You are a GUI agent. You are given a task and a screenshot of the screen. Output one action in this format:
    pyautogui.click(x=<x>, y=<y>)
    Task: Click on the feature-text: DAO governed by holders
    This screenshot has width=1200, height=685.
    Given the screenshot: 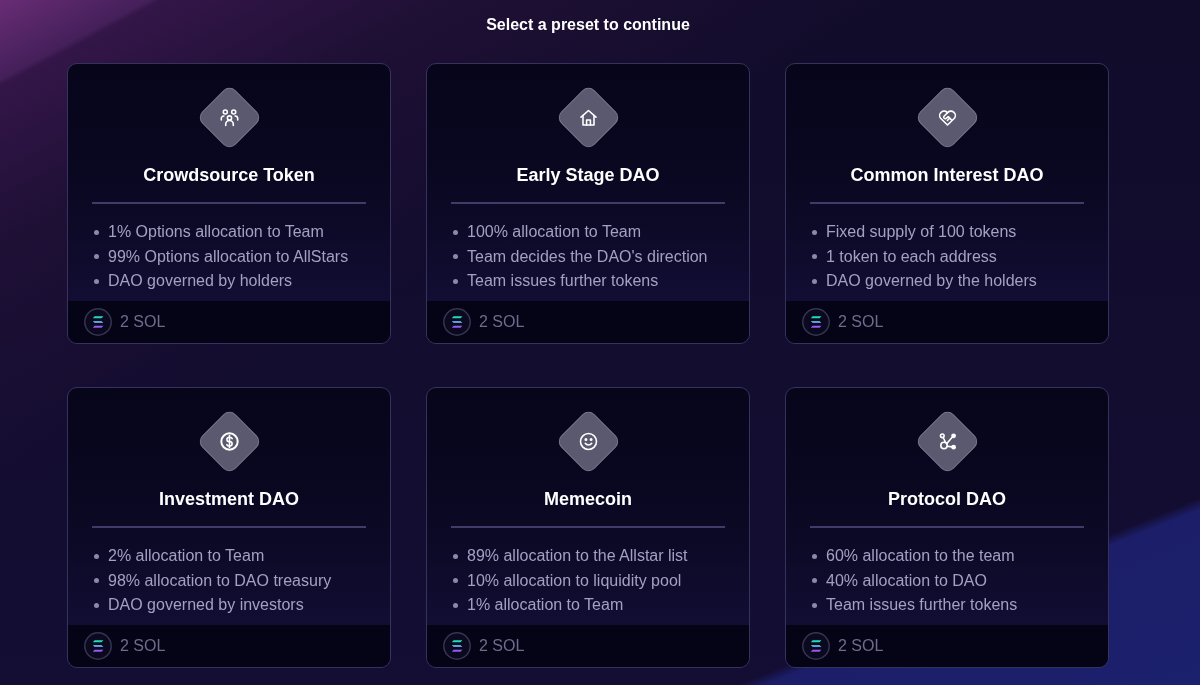 What is the action you would take?
    pyautogui.click(x=200, y=281)
    